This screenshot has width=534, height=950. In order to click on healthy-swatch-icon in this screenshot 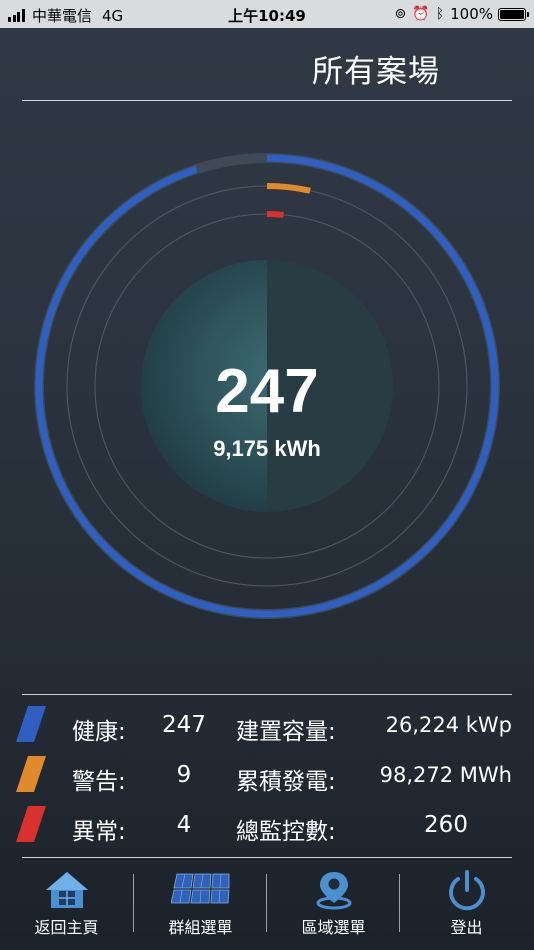, I will do `click(31, 724)`.